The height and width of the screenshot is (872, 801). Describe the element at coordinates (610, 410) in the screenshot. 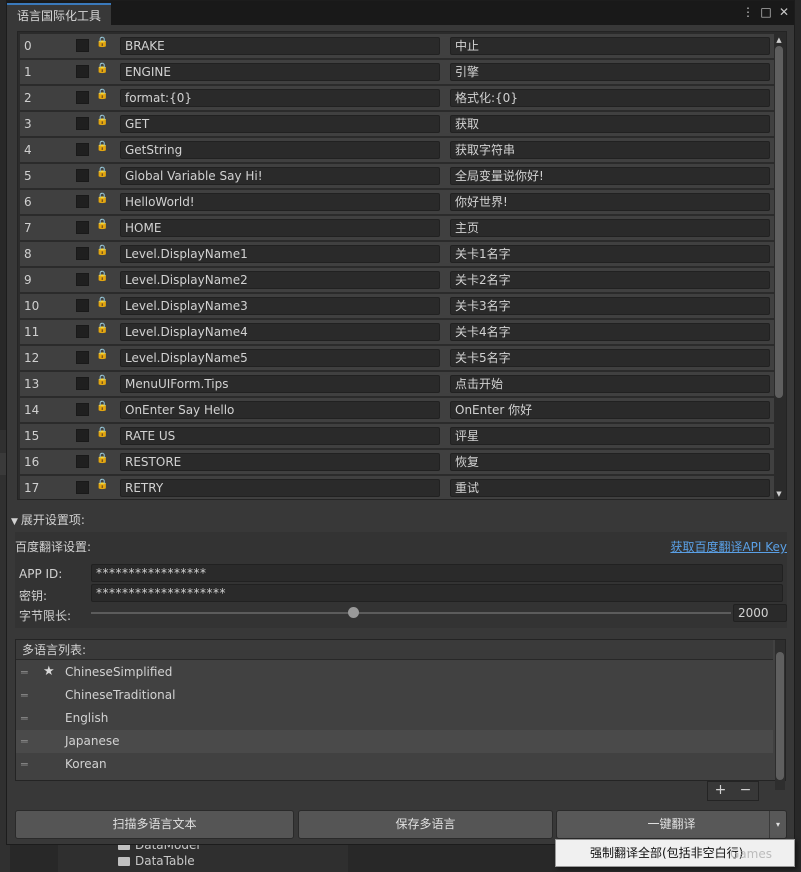

I see `translation-field: OnEnter 你好` at that location.